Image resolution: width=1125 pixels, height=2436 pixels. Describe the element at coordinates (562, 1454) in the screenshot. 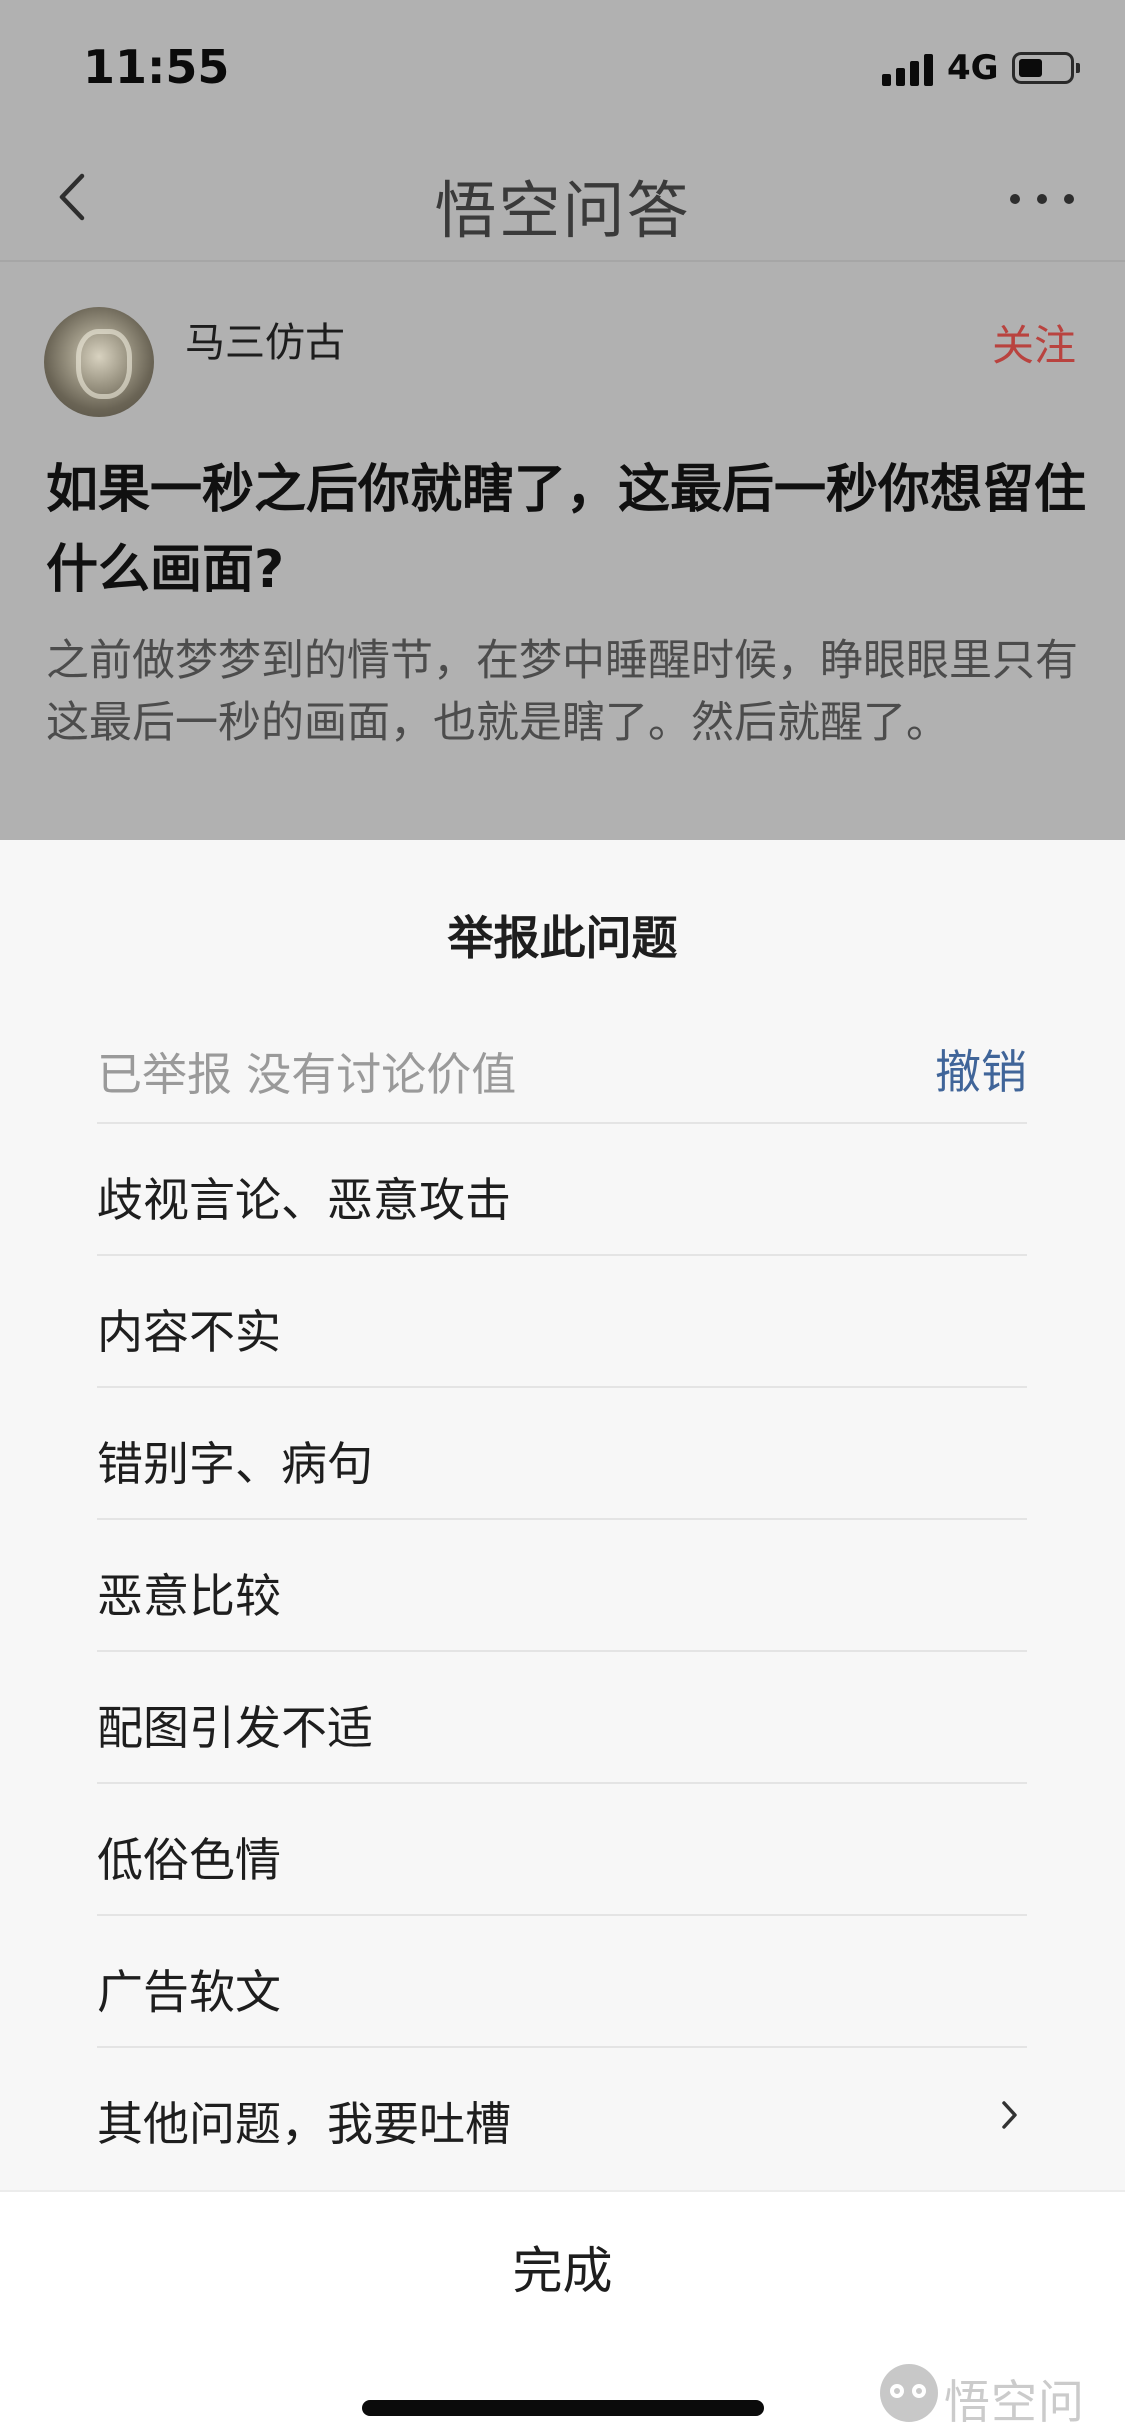

I see `reason-item-typos: 错别字、病句` at that location.